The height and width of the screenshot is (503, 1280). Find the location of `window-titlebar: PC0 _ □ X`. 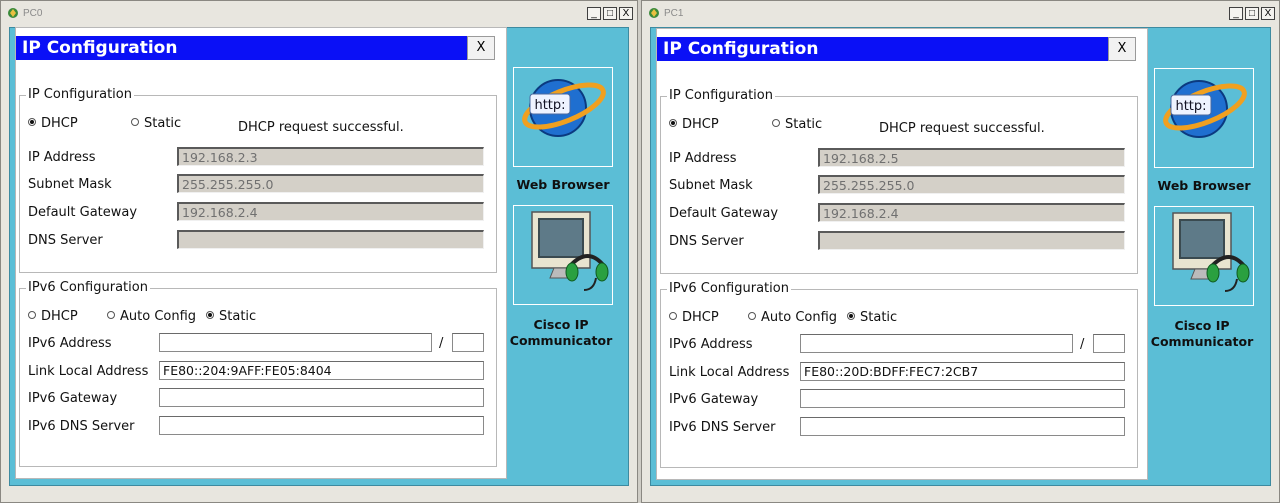

window-titlebar: PC0 _ □ X is located at coordinates (319, 14).